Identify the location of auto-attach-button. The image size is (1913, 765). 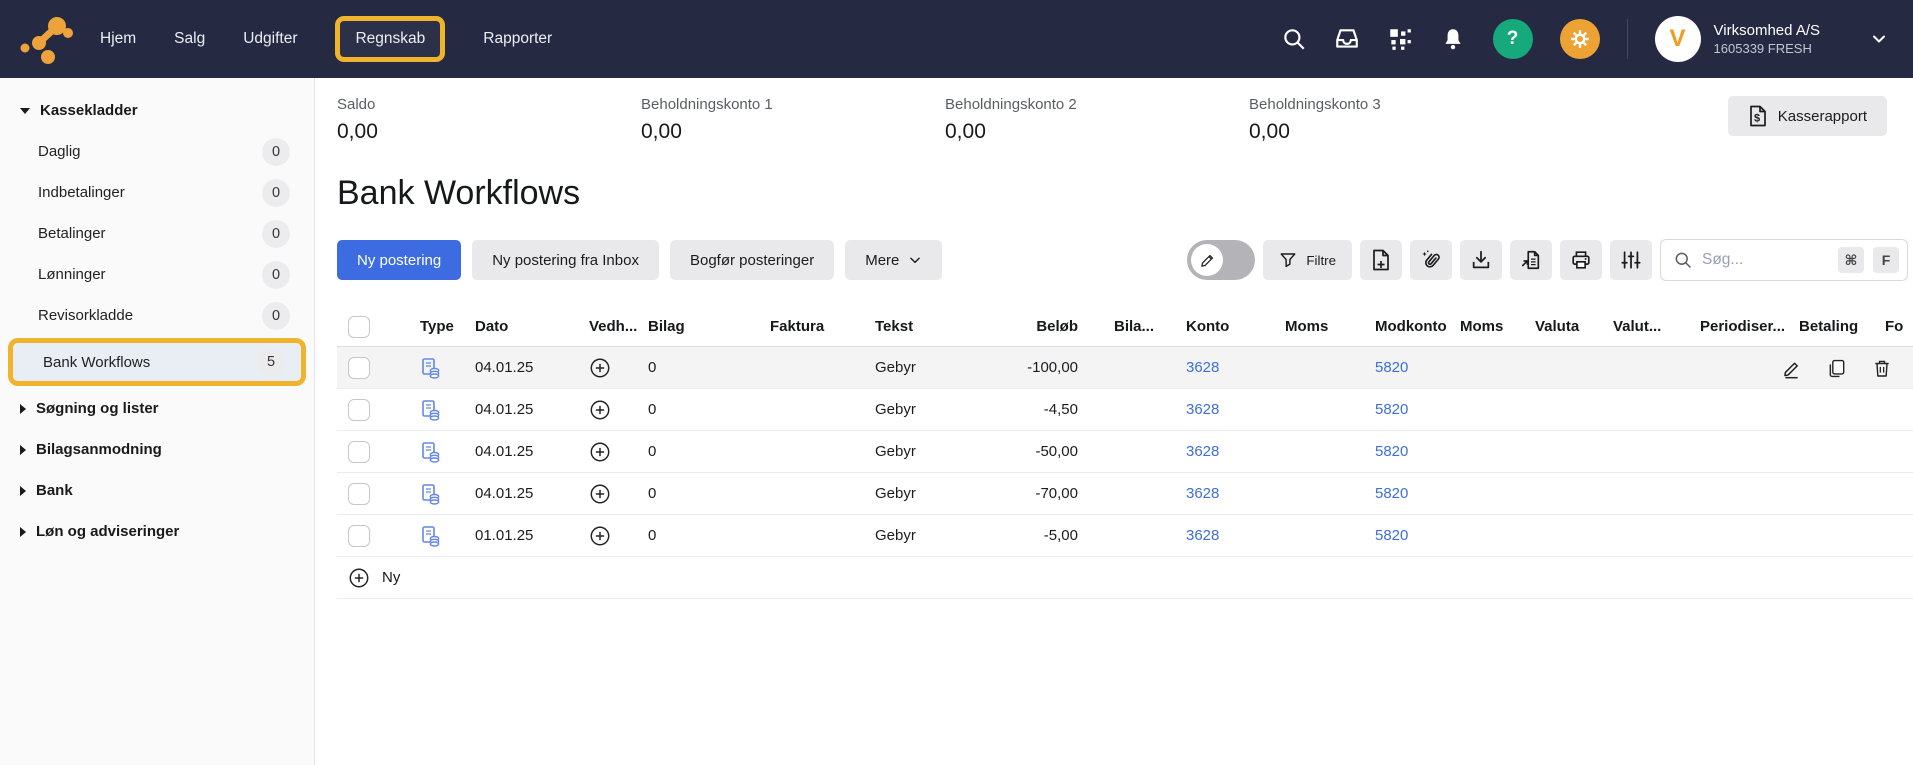
(1431, 260).